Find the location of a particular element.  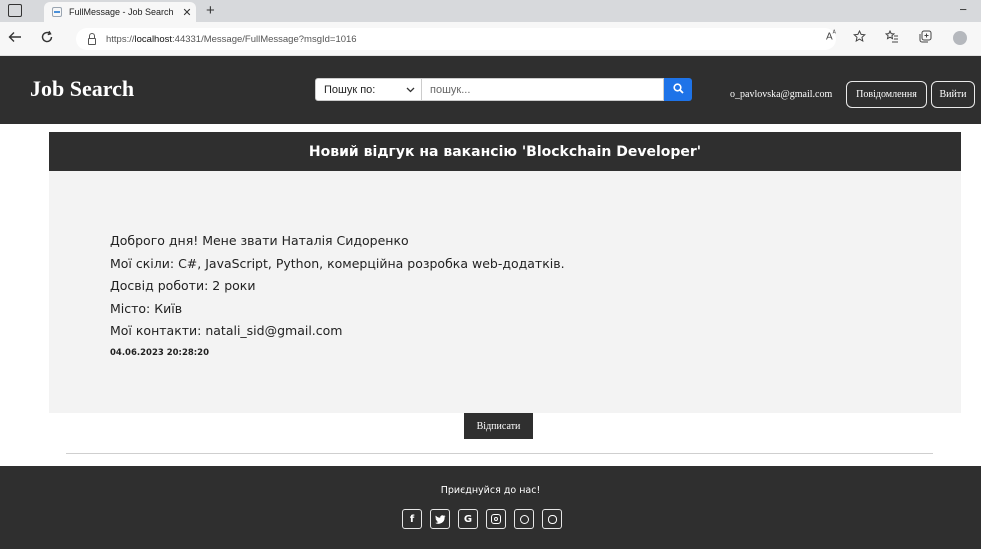

tab-close-icon: ✕ is located at coordinates (187, 12).